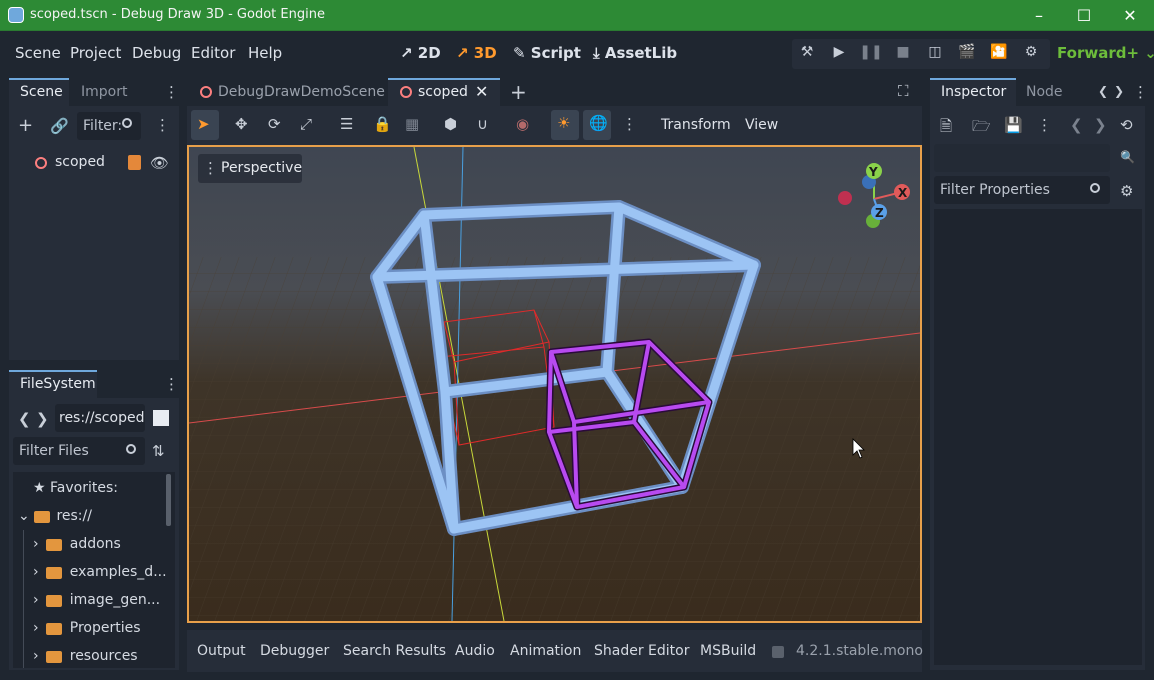 The image size is (1154, 680). I want to click on bottom-tab-output: Output, so click(221, 651).